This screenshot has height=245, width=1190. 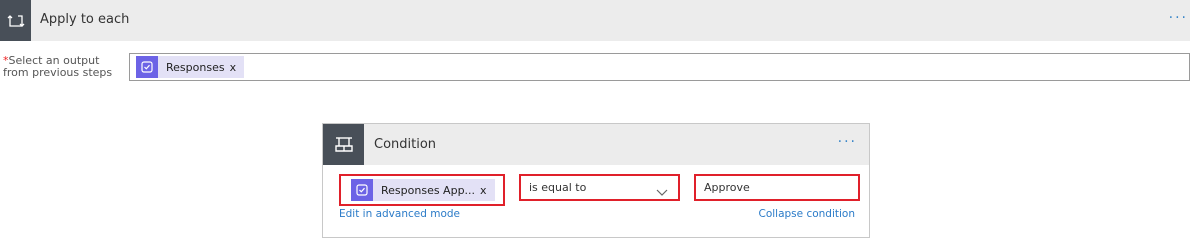 I want to click on operator-selected-value: is equal to, so click(x=558, y=187).